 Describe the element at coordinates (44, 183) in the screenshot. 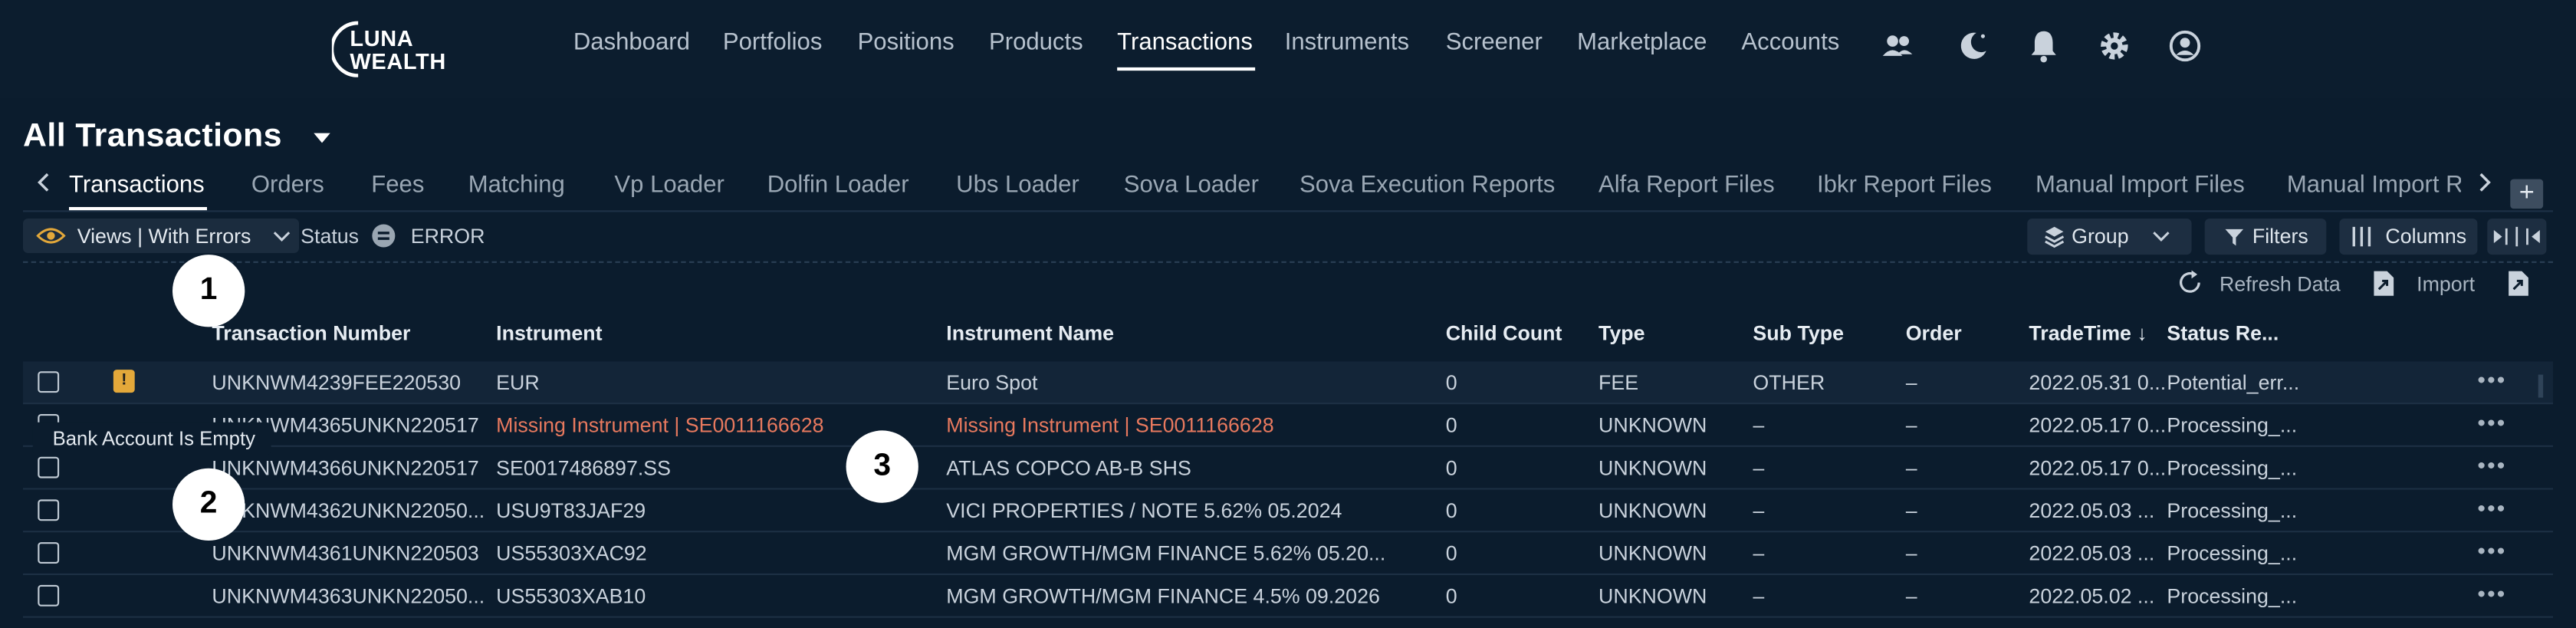

I see `tabs-scroll-left-icon` at that location.